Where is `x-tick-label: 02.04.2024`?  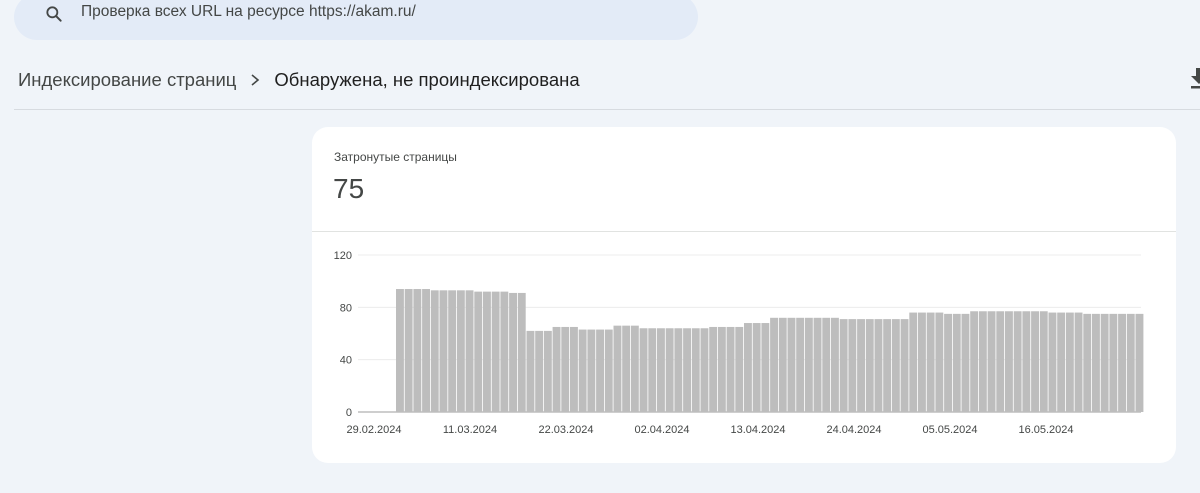
x-tick-label: 02.04.2024 is located at coordinates (661, 430).